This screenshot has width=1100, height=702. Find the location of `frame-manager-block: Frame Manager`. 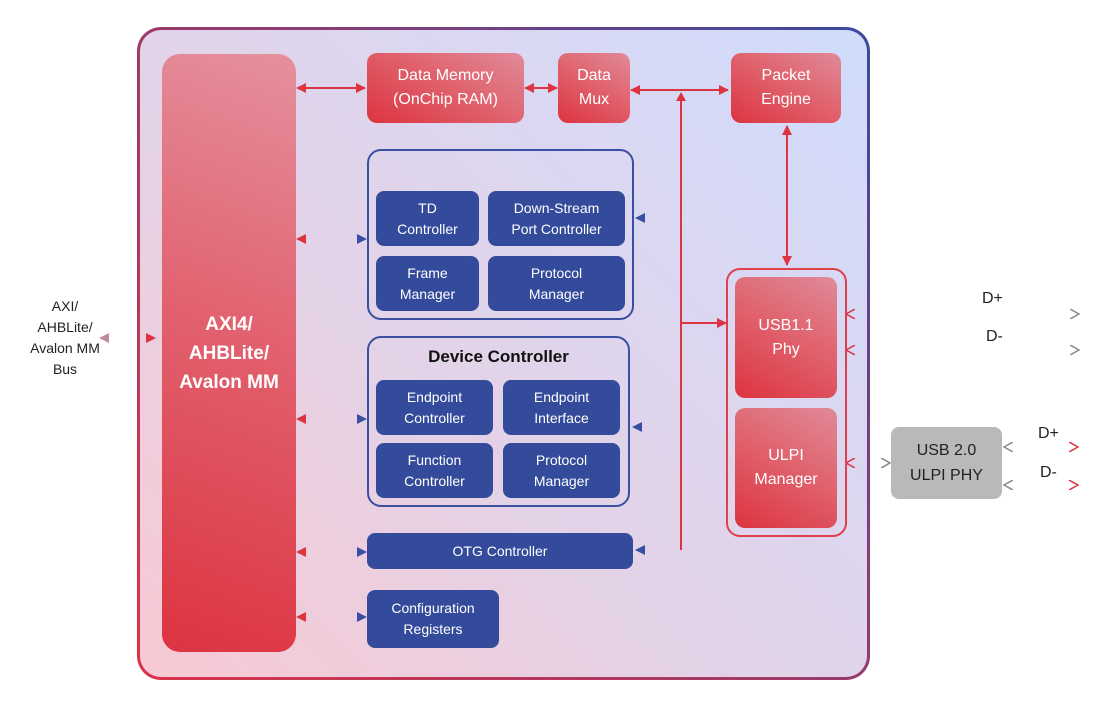

frame-manager-block: Frame Manager is located at coordinates (427, 283).